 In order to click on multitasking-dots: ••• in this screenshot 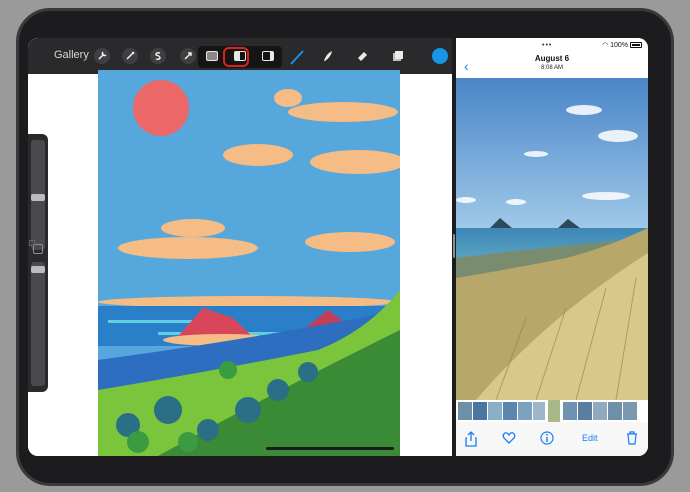, I will do `click(547, 45)`.